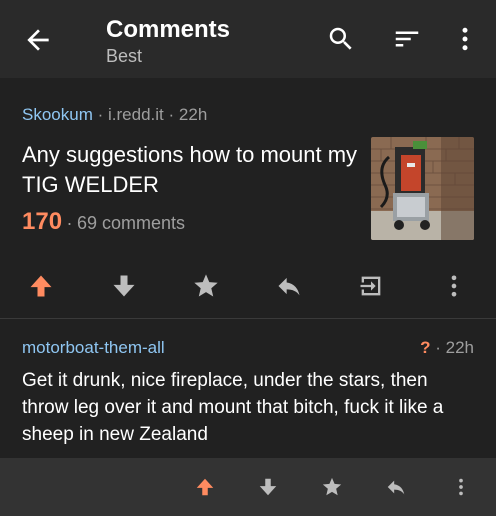 This screenshot has width=496, height=516. Describe the element at coordinates (42, 221) in the screenshot. I see `post-score: 170` at that location.